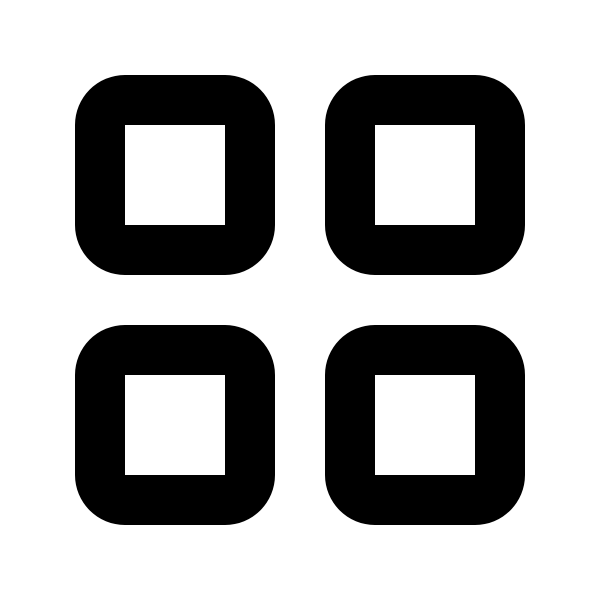 Image resolution: width=600 pixels, height=600 pixels. I want to click on grid-tile-bottom-right, so click(425, 425).